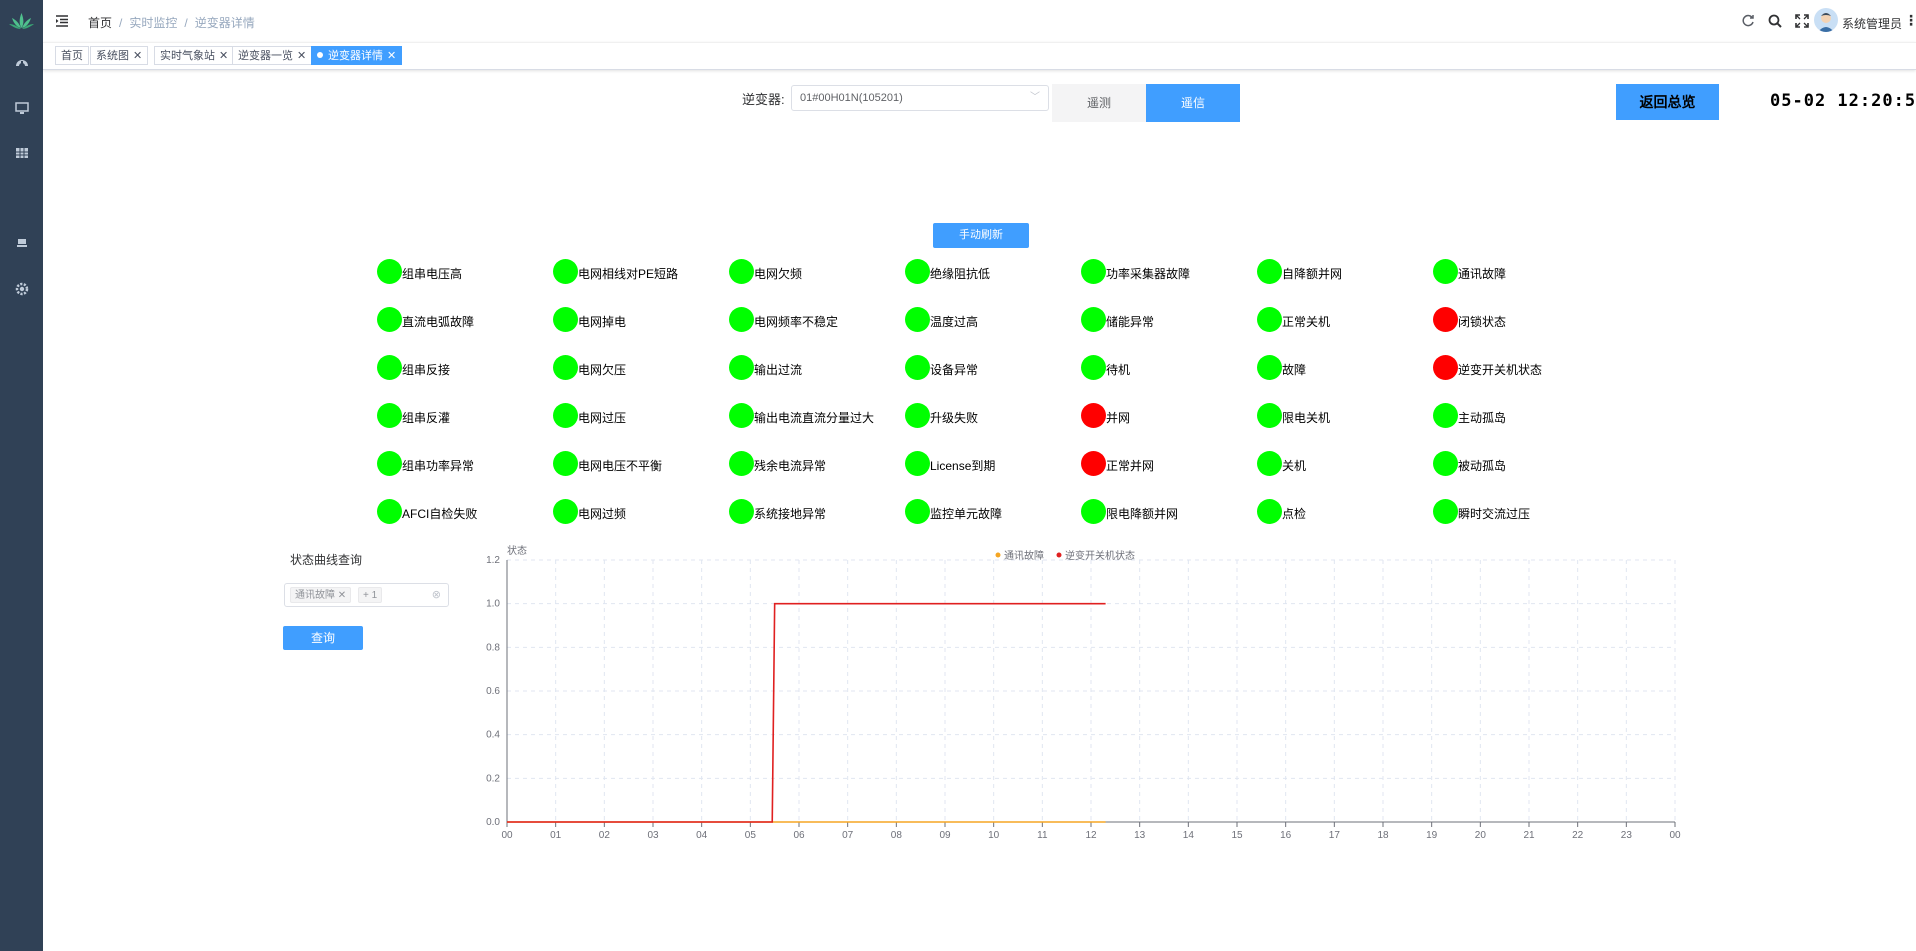 The image size is (1916, 951). Describe the element at coordinates (1802, 21) in the screenshot. I see `fullscreen-icon` at that location.